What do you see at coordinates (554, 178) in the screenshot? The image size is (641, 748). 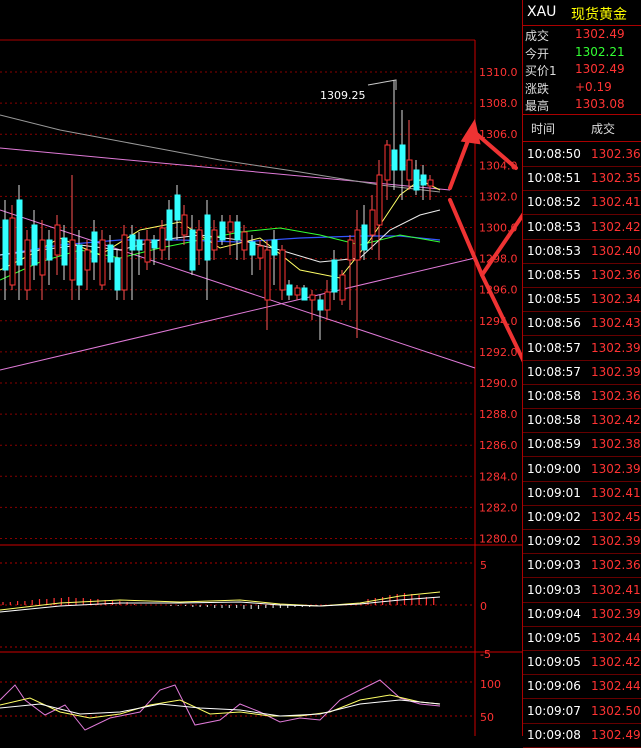 I see `trade-time: 10:08:51` at bounding box center [554, 178].